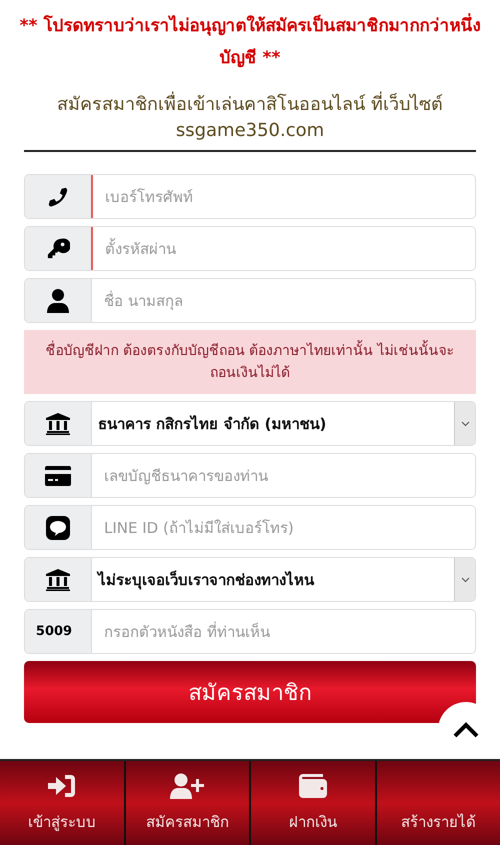 The height and width of the screenshot is (845, 500). What do you see at coordinates (54, 631) in the screenshot?
I see `captcha-code: 5009` at bounding box center [54, 631].